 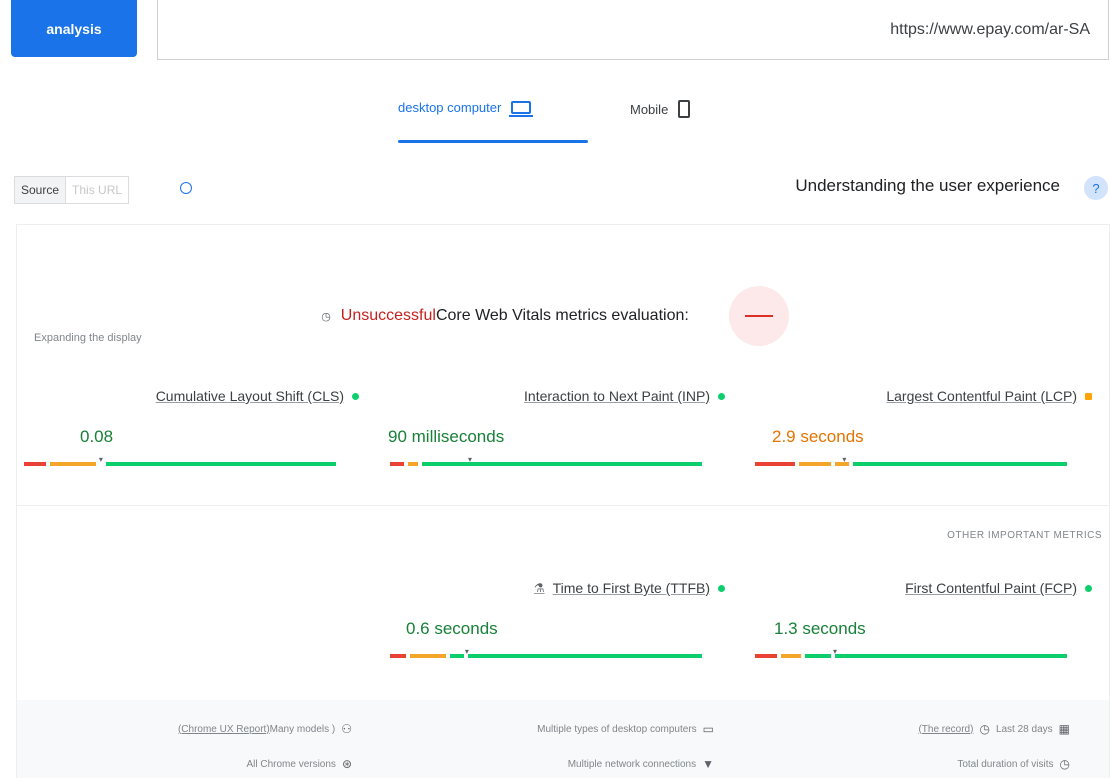 I want to click on metric-ttfb-title: ⚗ Time to First Byte (TTFB), so click(x=629, y=588).